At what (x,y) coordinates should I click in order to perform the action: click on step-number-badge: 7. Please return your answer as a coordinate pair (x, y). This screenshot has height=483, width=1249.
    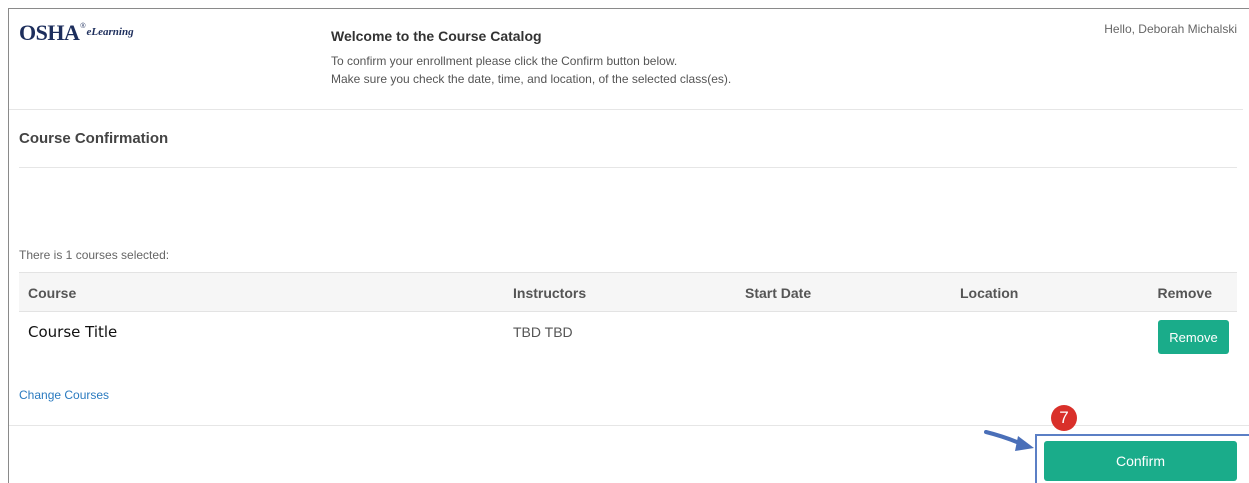
    Looking at the image, I should click on (1064, 418).